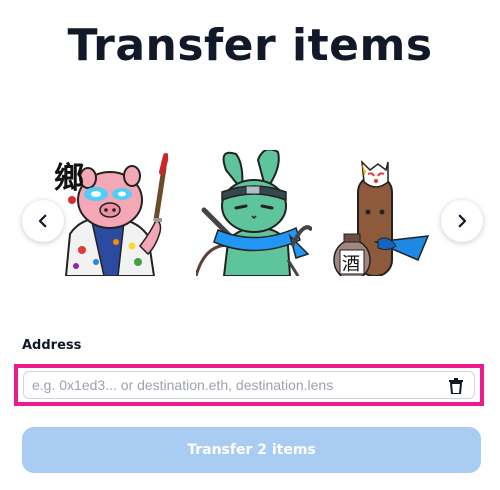 This screenshot has width=500, height=490. I want to click on pig-painter-image: 鄉, so click(111, 214).